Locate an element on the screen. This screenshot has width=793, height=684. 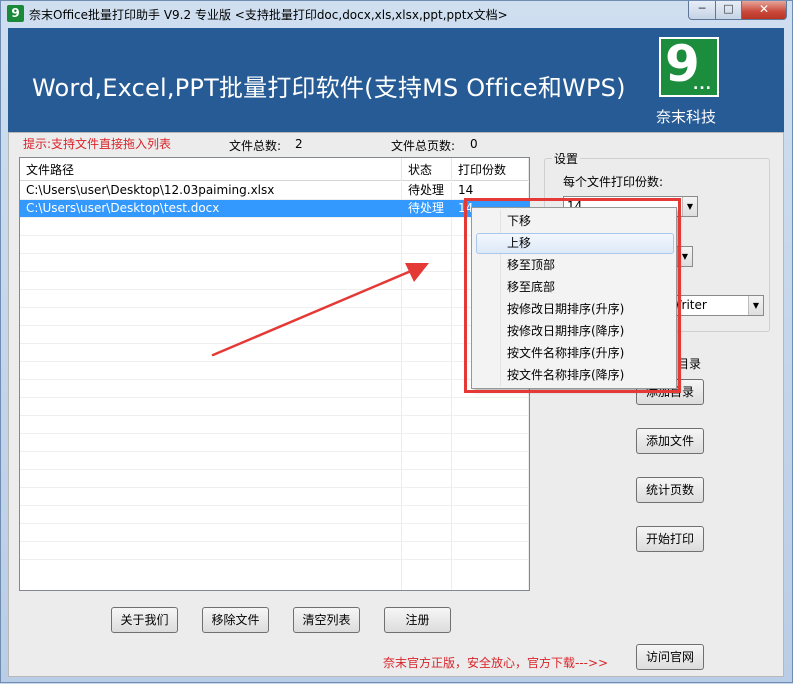
official-download-note: 奈末官方正版，安全放心，官方下载--->> is located at coordinates (496, 663).